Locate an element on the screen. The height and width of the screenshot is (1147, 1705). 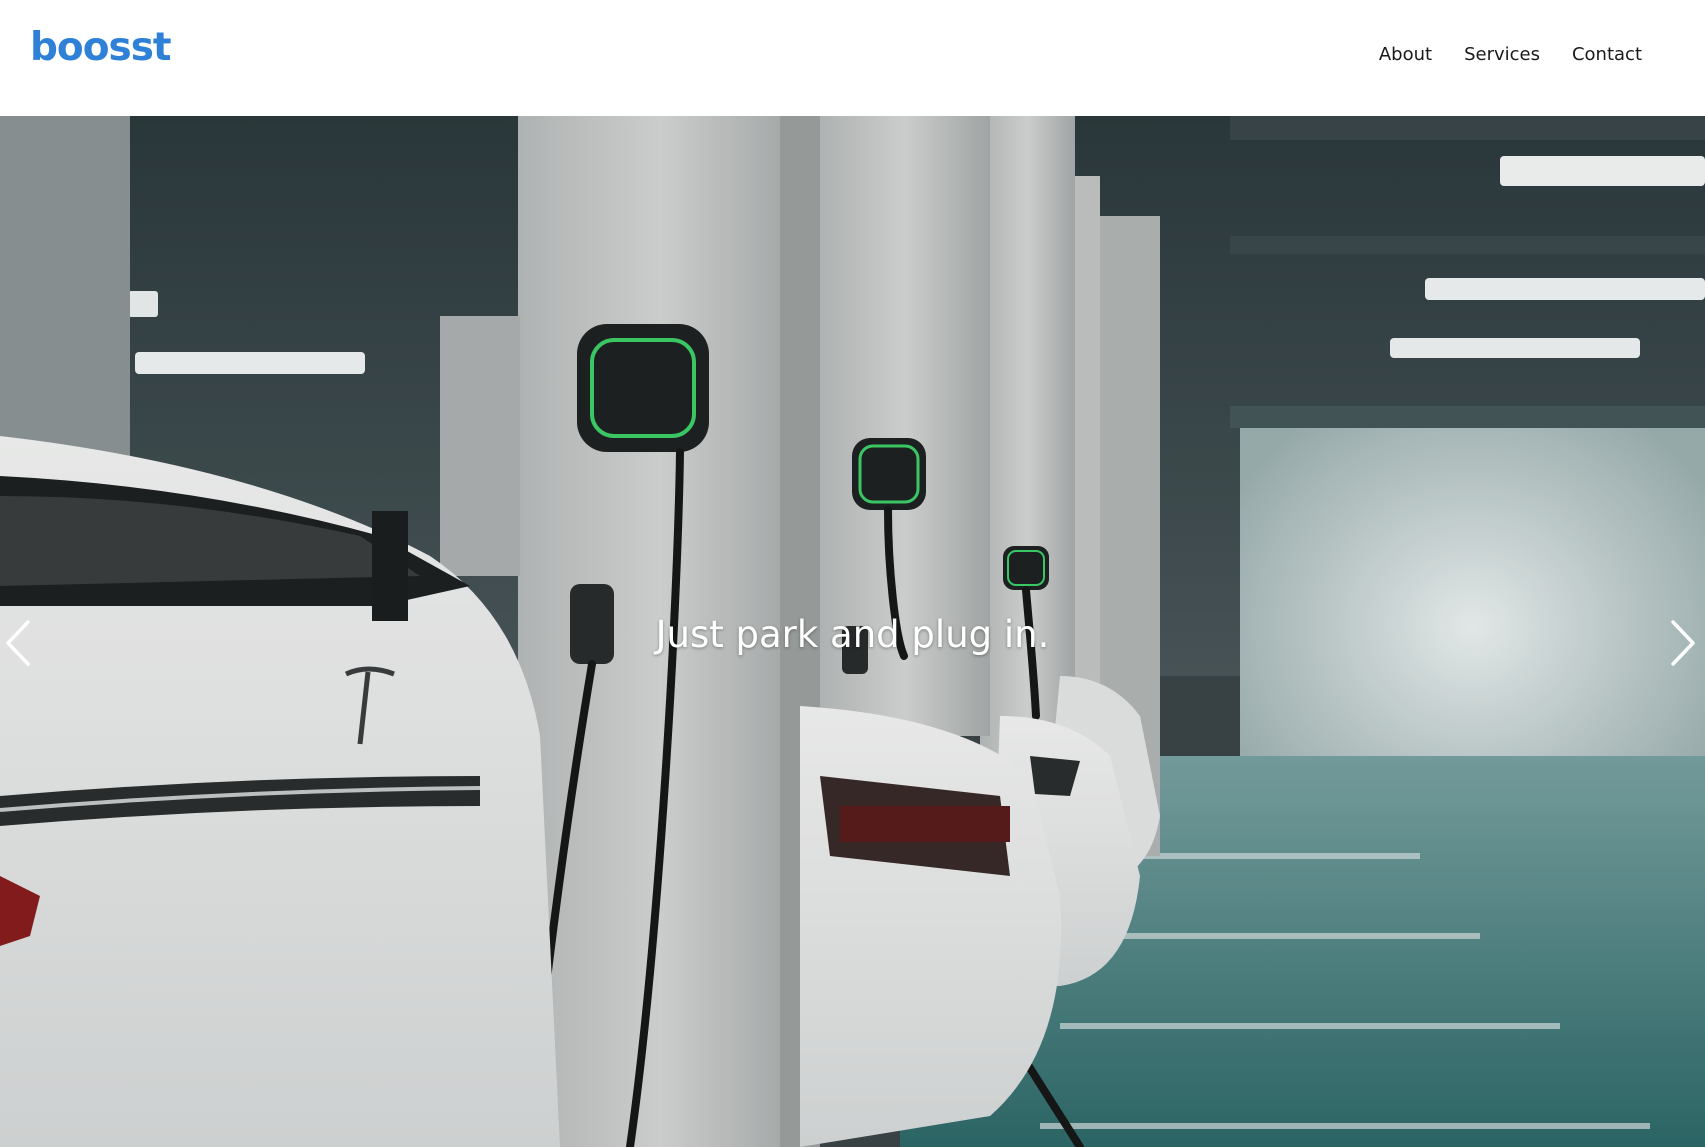
hero-caption: Just park and plug in. is located at coordinates (852, 634).